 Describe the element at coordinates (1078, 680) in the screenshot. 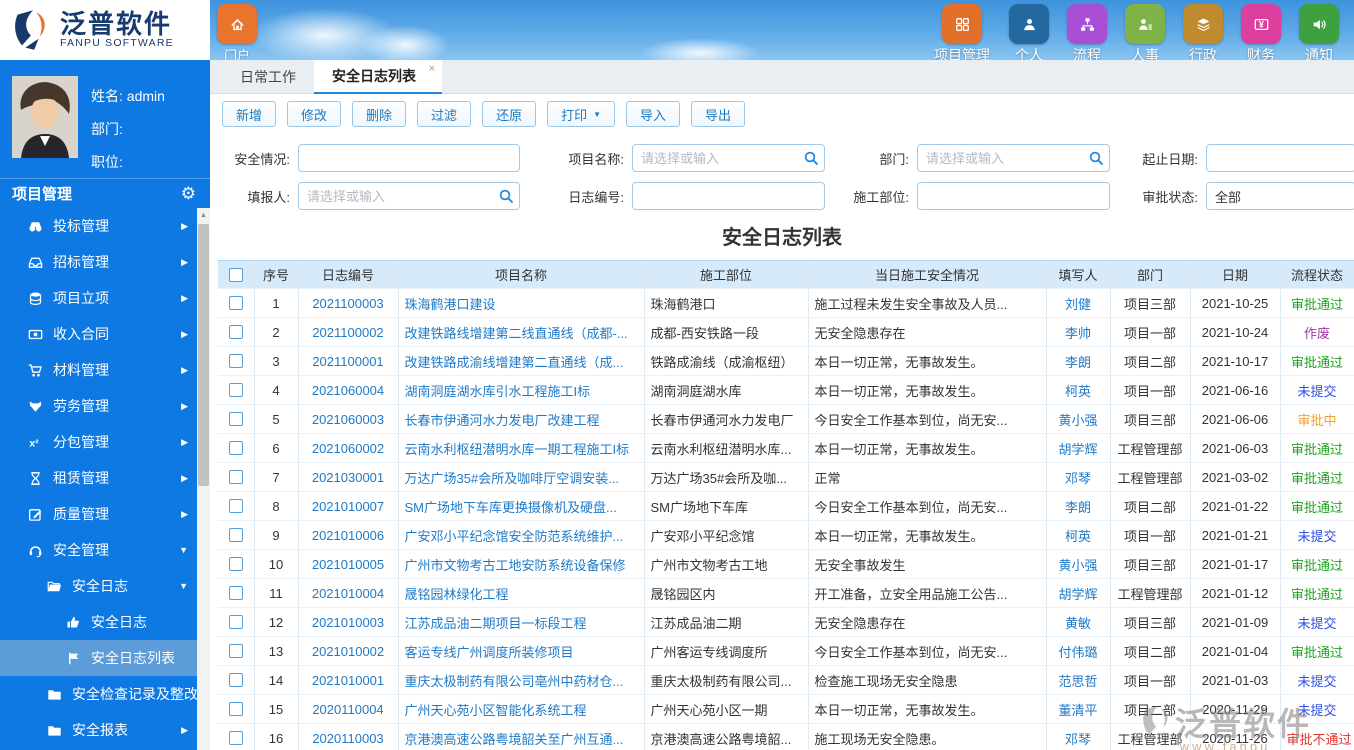

I see `writer-link: 范思哲` at that location.